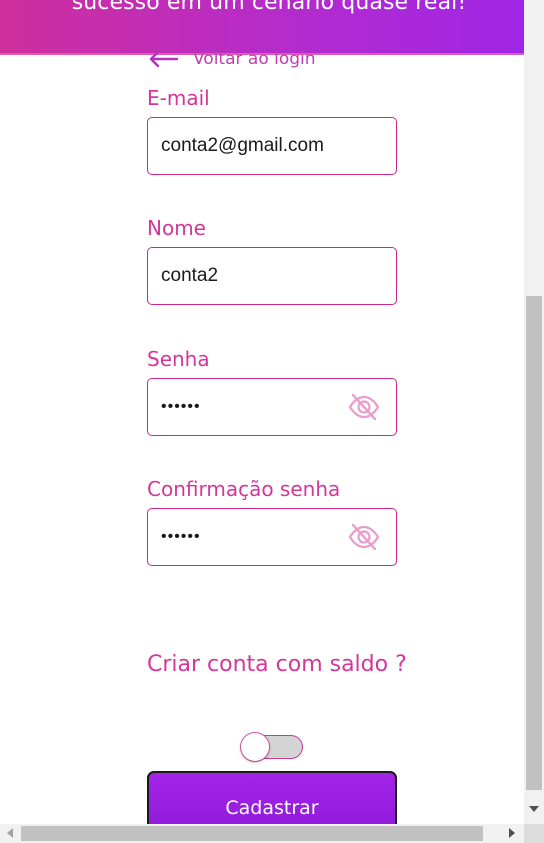  What do you see at coordinates (512, 833) in the screenshot?
I see `scroll-right-arrow-icon` at bounding box center [512, 833].